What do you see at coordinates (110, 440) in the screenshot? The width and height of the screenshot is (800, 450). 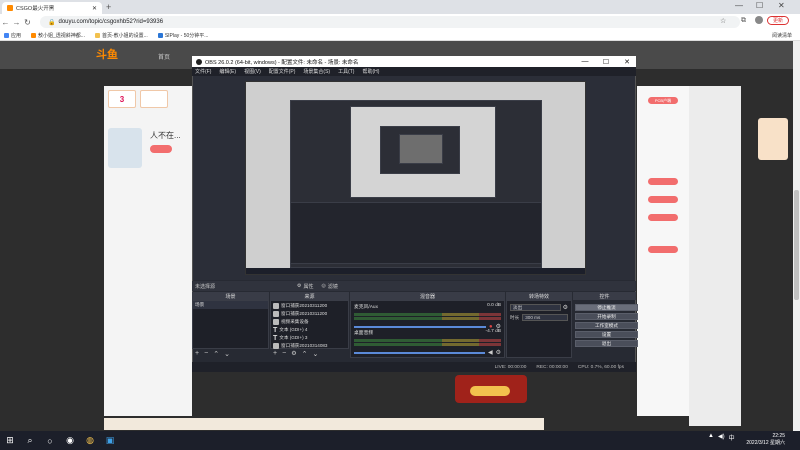 I see `app-taskbar-icon: ▣` at bounding box center [110, 440].